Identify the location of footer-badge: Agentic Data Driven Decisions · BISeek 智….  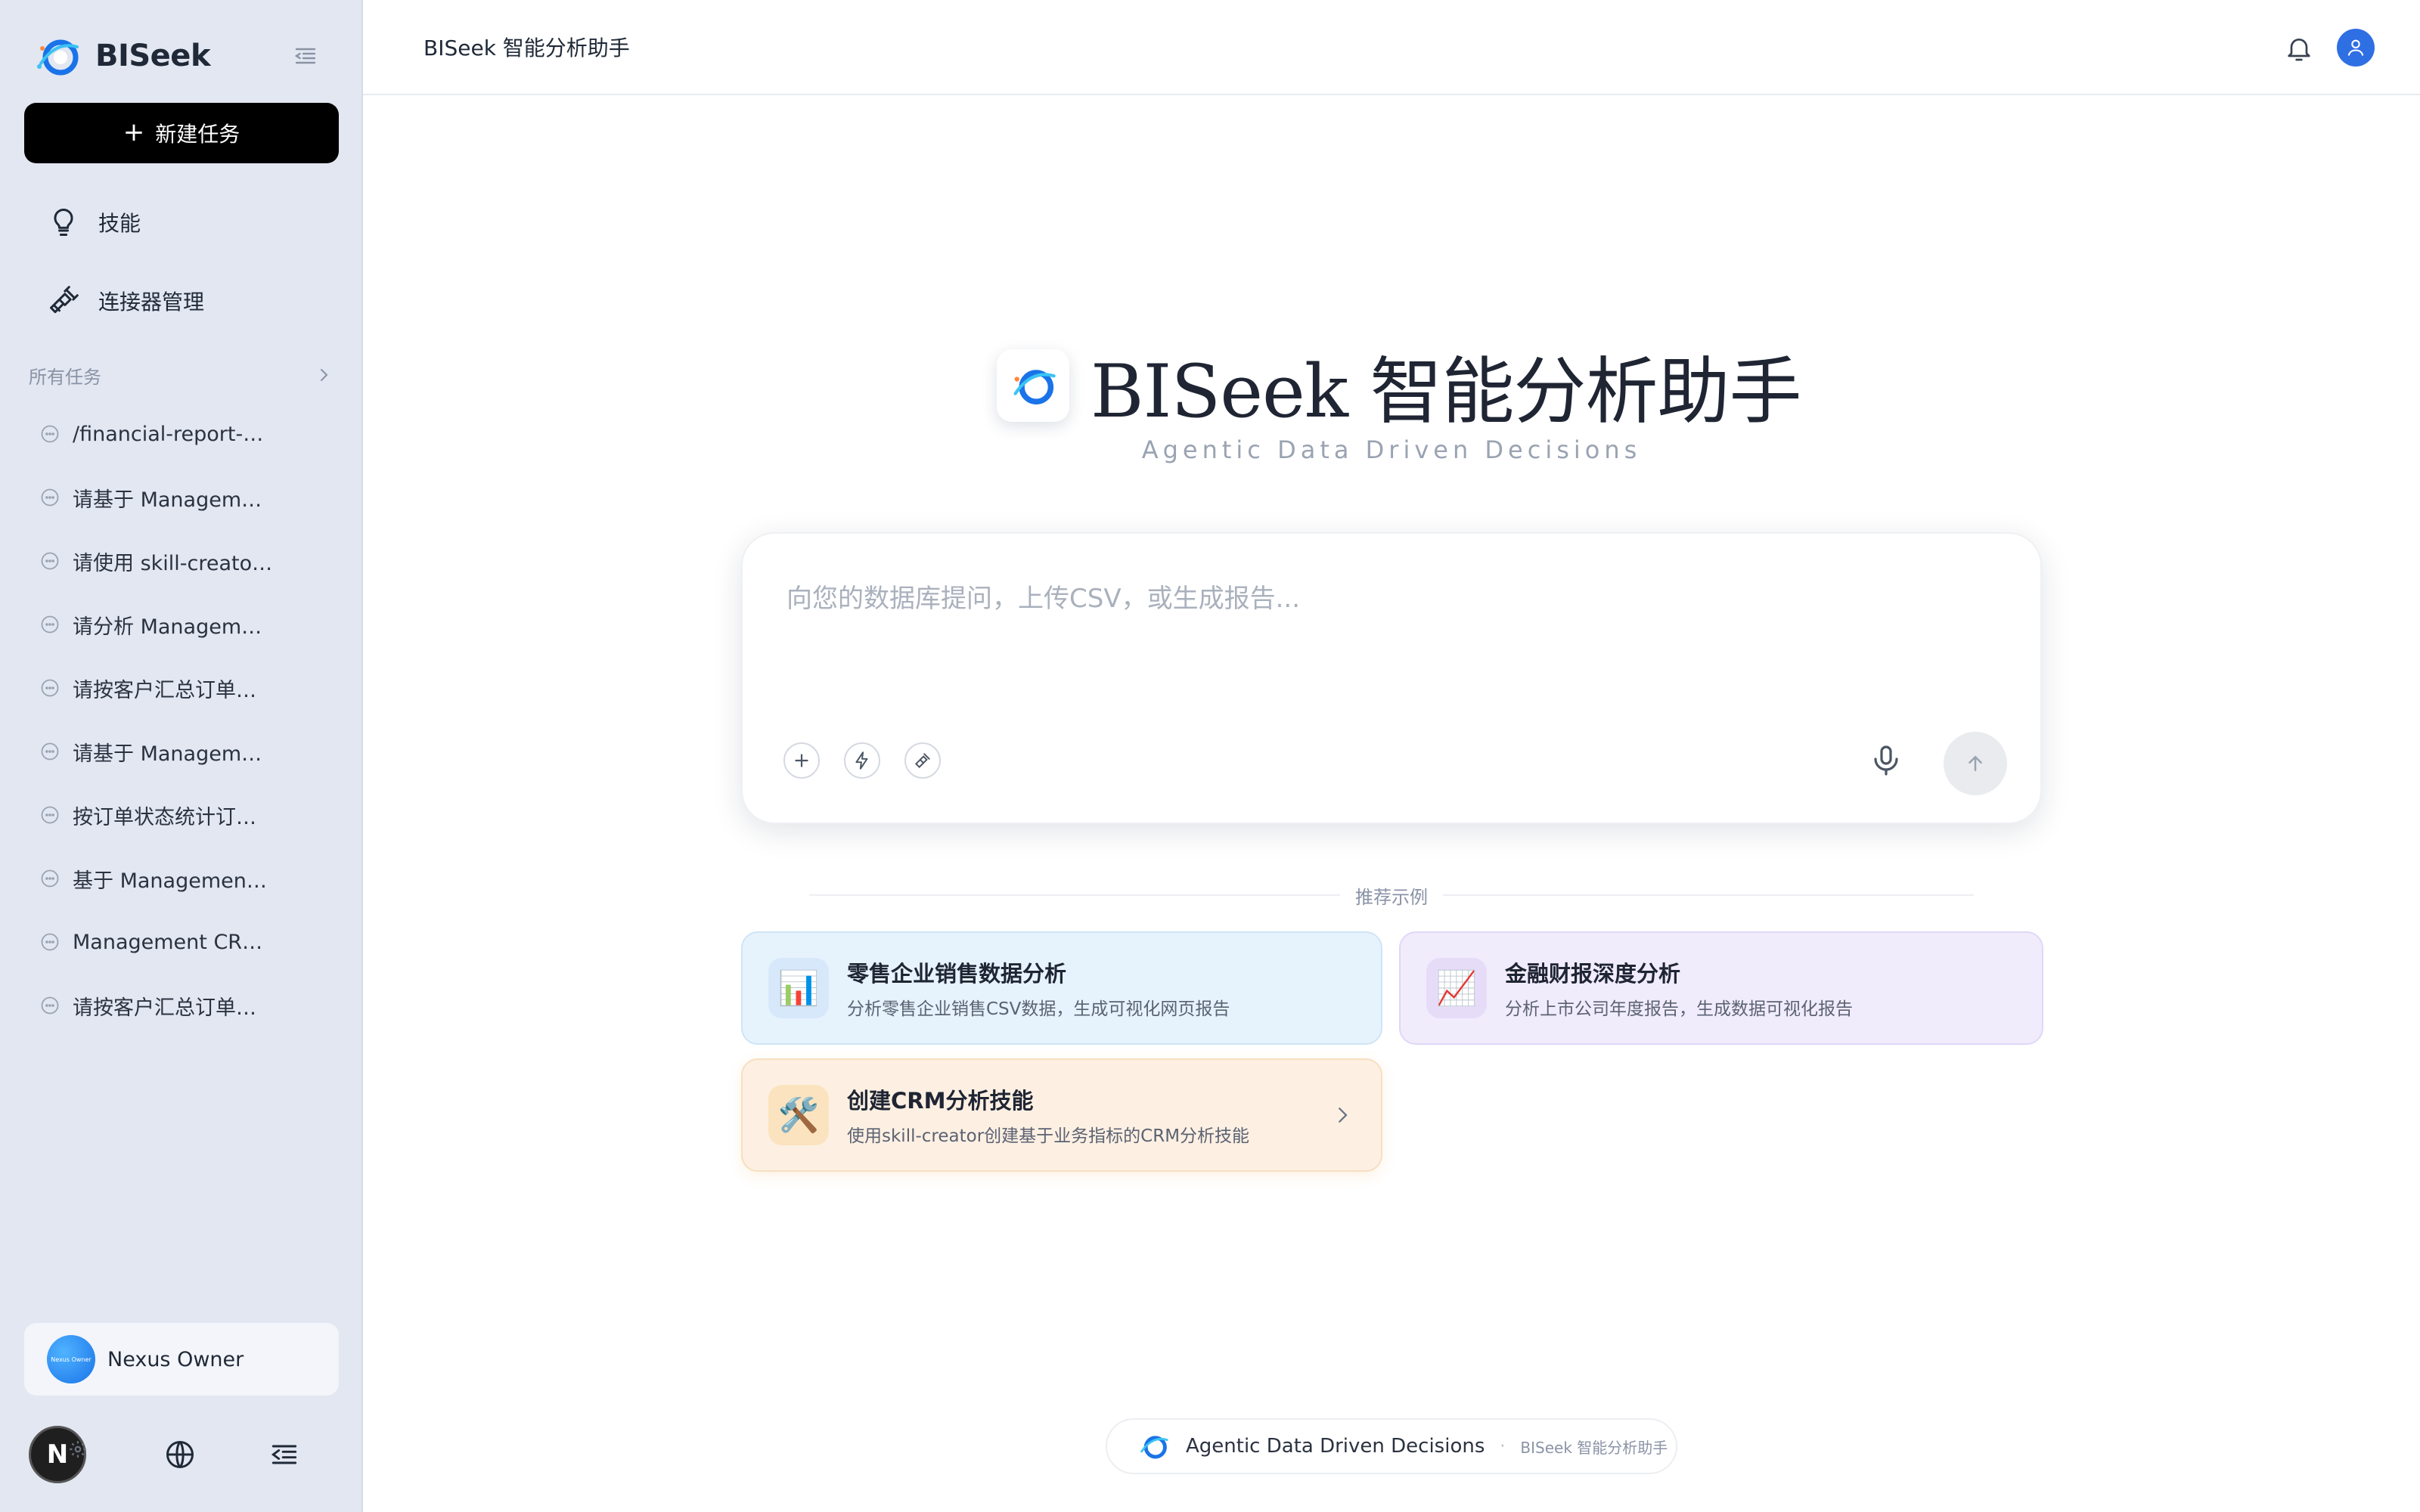
(1391, 1446).